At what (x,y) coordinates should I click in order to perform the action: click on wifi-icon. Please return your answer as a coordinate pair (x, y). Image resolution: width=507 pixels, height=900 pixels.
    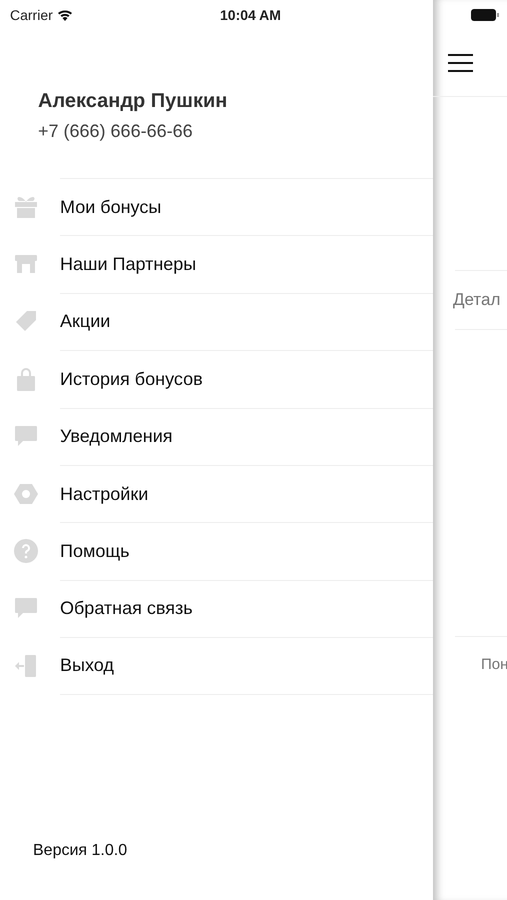
    Looking at the image, I should click on (64, 15).